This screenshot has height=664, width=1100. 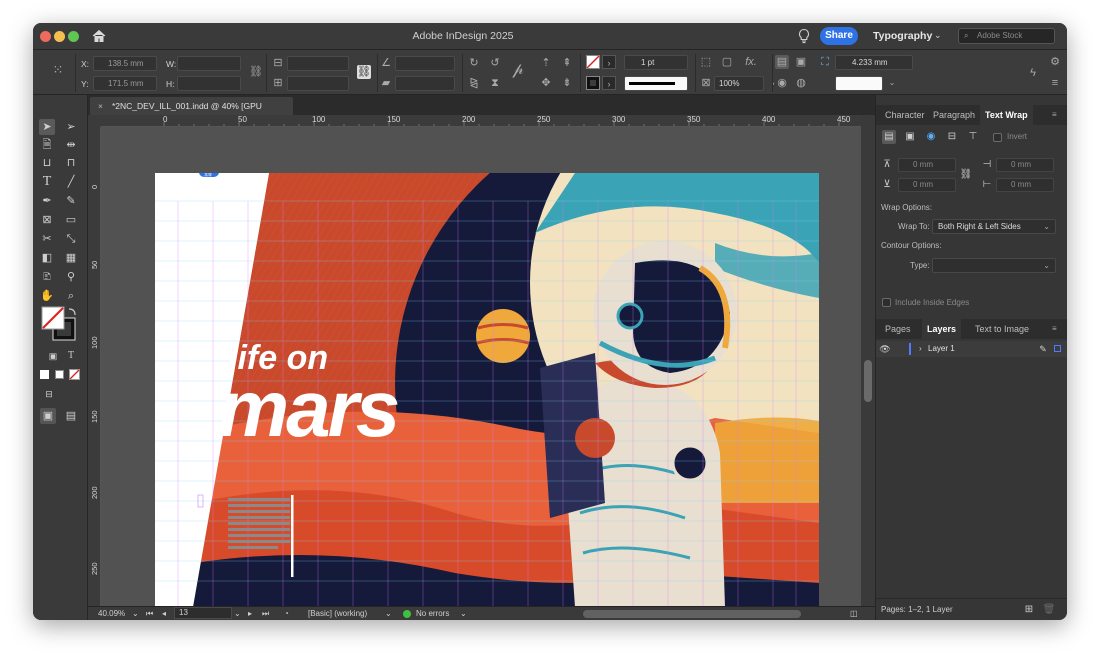 I want to click on content-placer-icon: ⊓, so click(x=71, y=163).